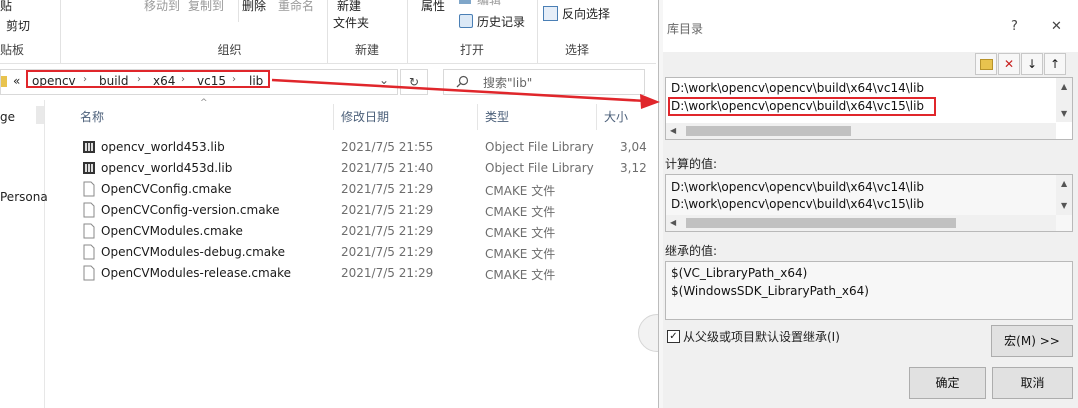  What do you see at coordinates (384, 80) in the screenshot?
I see `address-dropdown-icon: ⌄` at bounding box center [384, 80].